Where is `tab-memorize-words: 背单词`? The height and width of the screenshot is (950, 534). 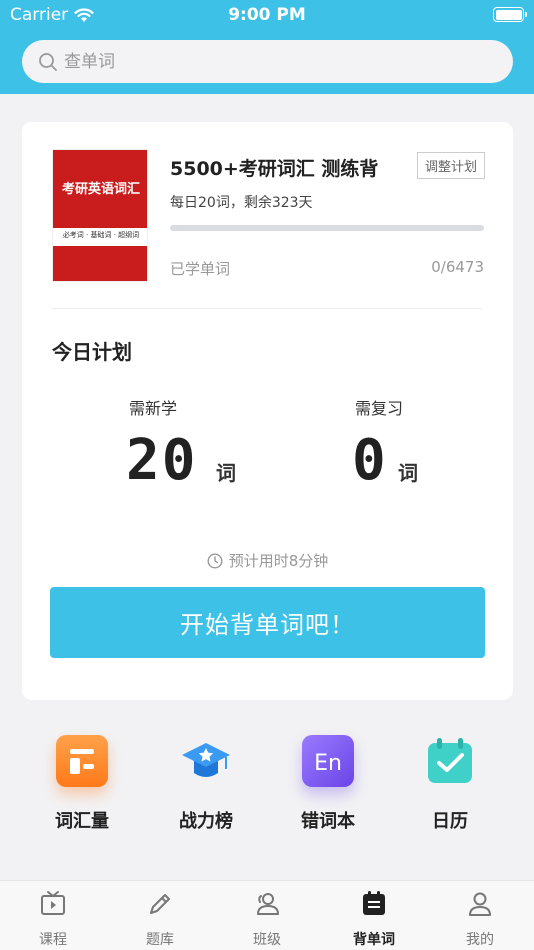
tab-memorize-words: 背单词 is located at coordinates (374, 919).